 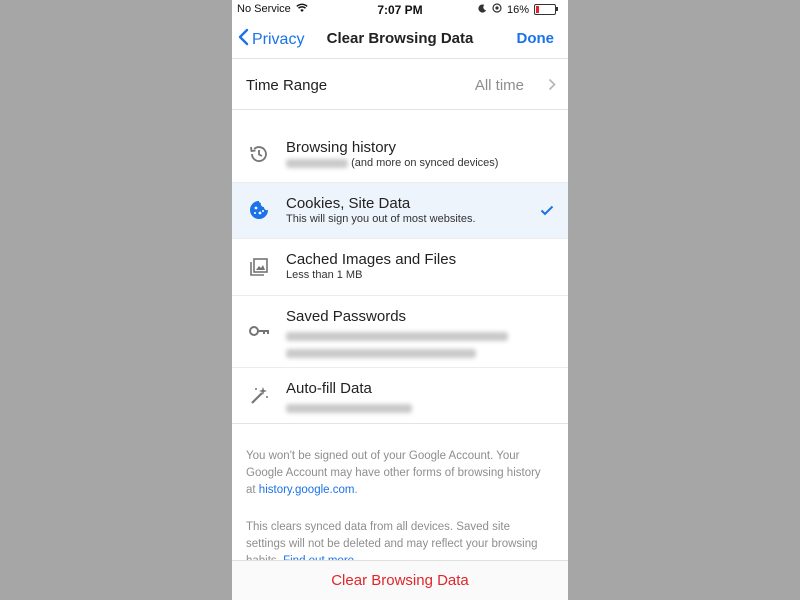 What do you see at coordinates (346, 316) in the screenshot?
I see `item-title: Saved Passwords` at bounding box center [346, 316].